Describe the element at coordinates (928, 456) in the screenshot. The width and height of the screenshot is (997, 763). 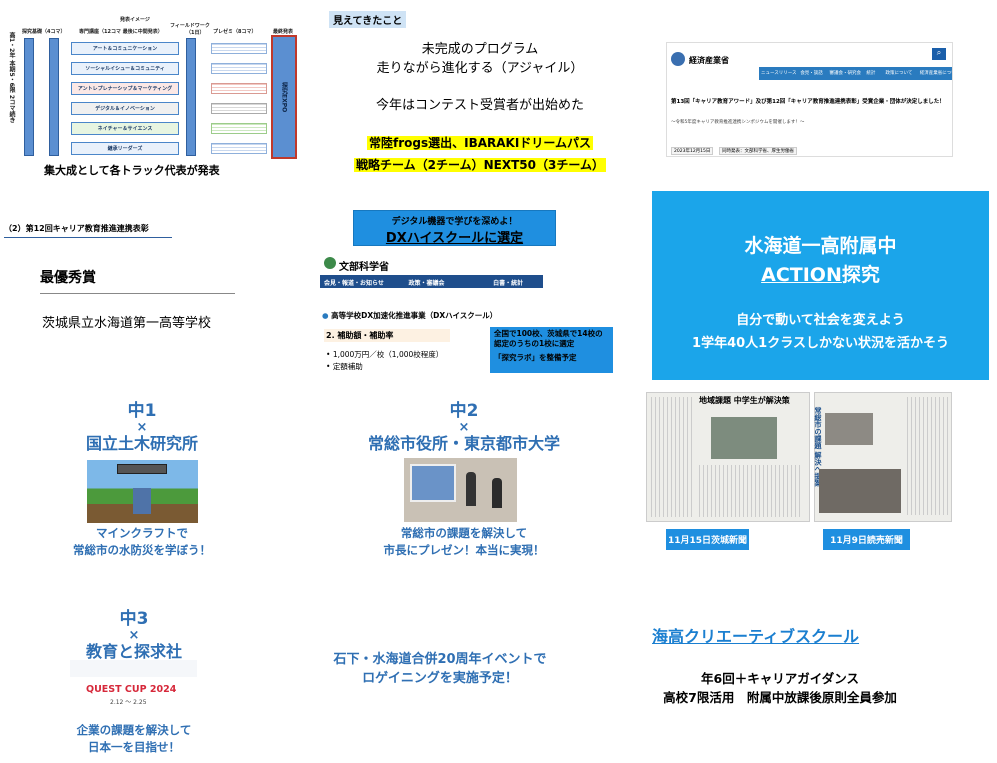
I see `np2-column-text` at that location.